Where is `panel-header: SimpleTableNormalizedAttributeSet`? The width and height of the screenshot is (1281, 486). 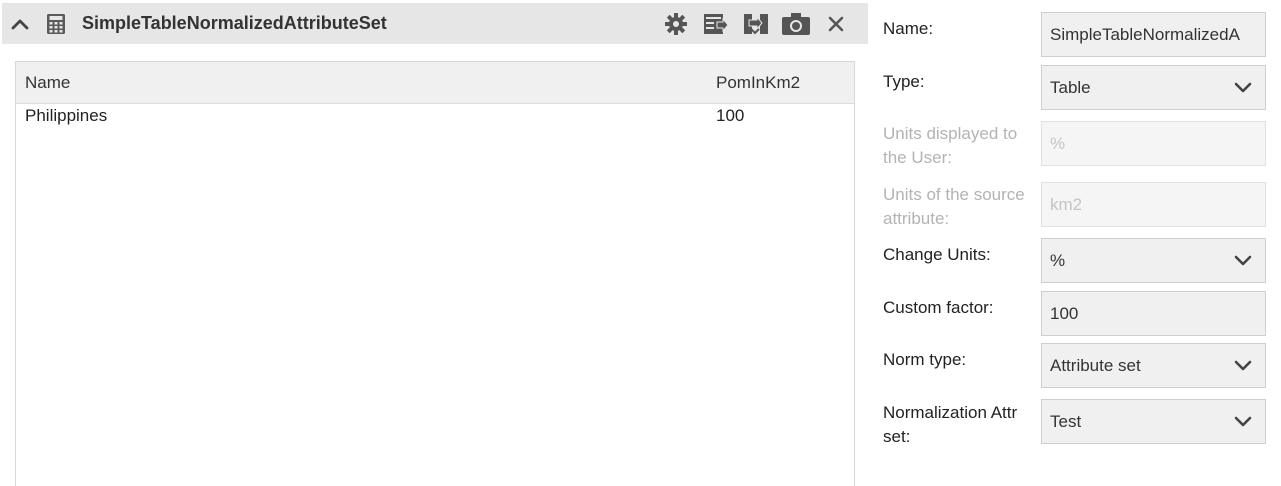 panel-header: SimpleTableNormalizedAttributeSet is located at coordinates (435, 23).